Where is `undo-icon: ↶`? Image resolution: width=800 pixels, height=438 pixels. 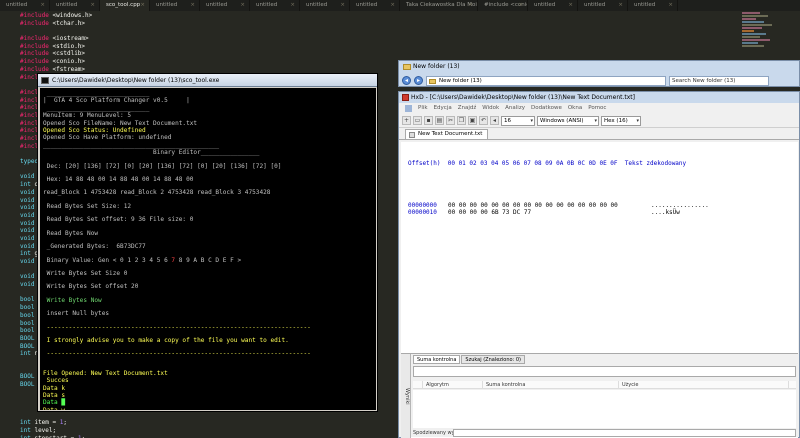 undo-icon: ↶ is located at coordinates (483, 120).